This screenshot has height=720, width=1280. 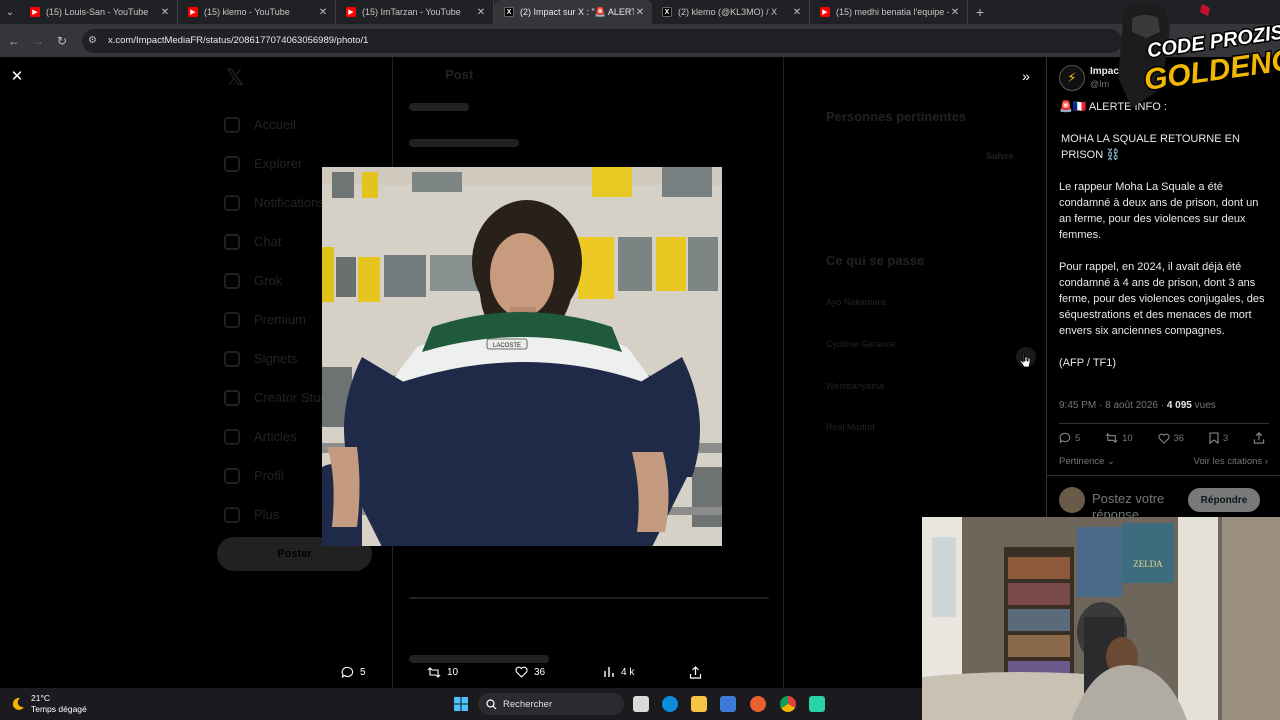 What do you see at coordinates (699, 704) in the screenshot?
I see `file-explorer-icon` at bounding box center [699, 704].